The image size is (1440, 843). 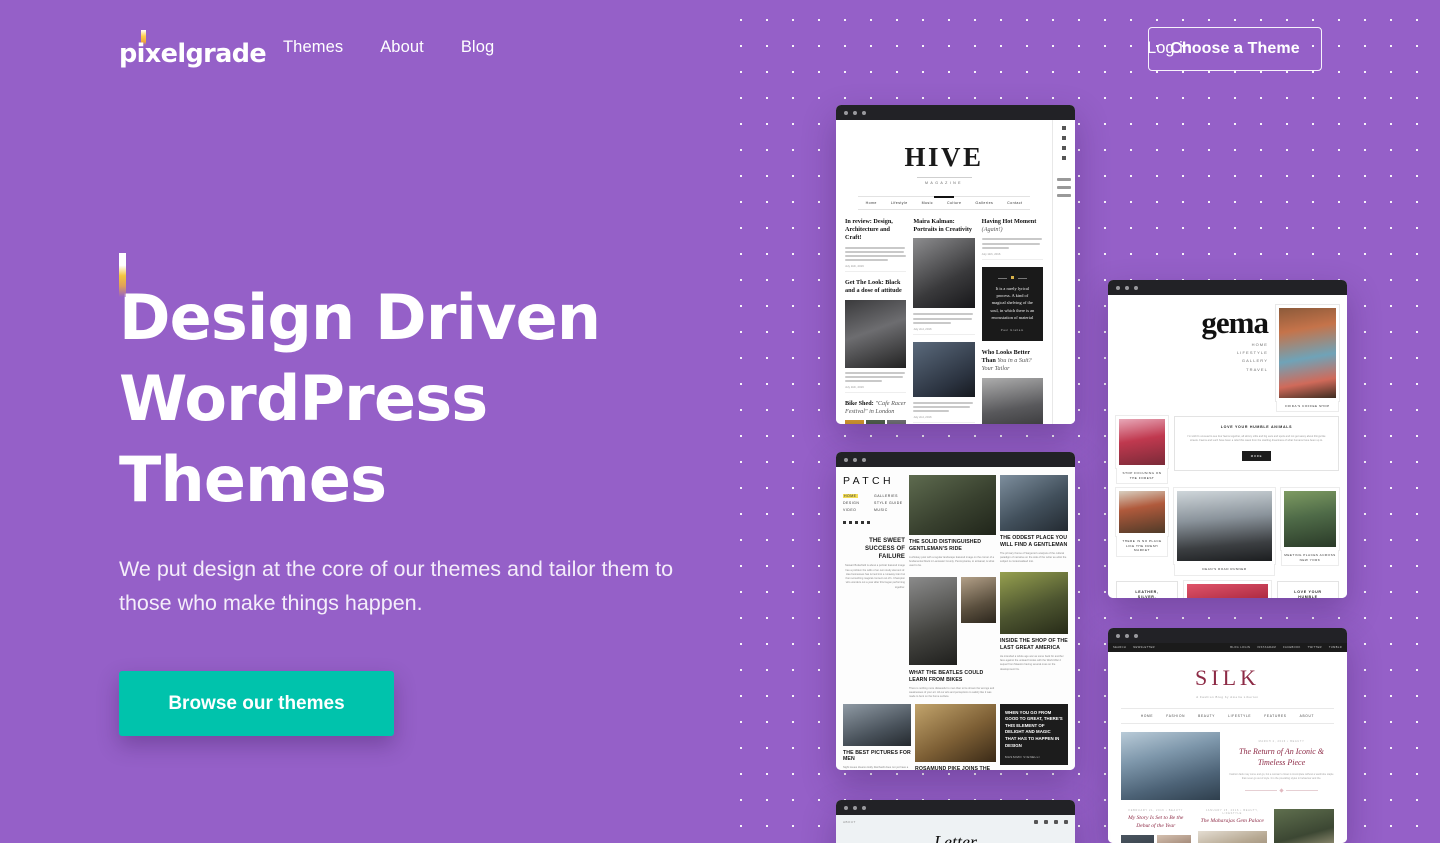 I want to click on divider, so click(x=944, y=177).